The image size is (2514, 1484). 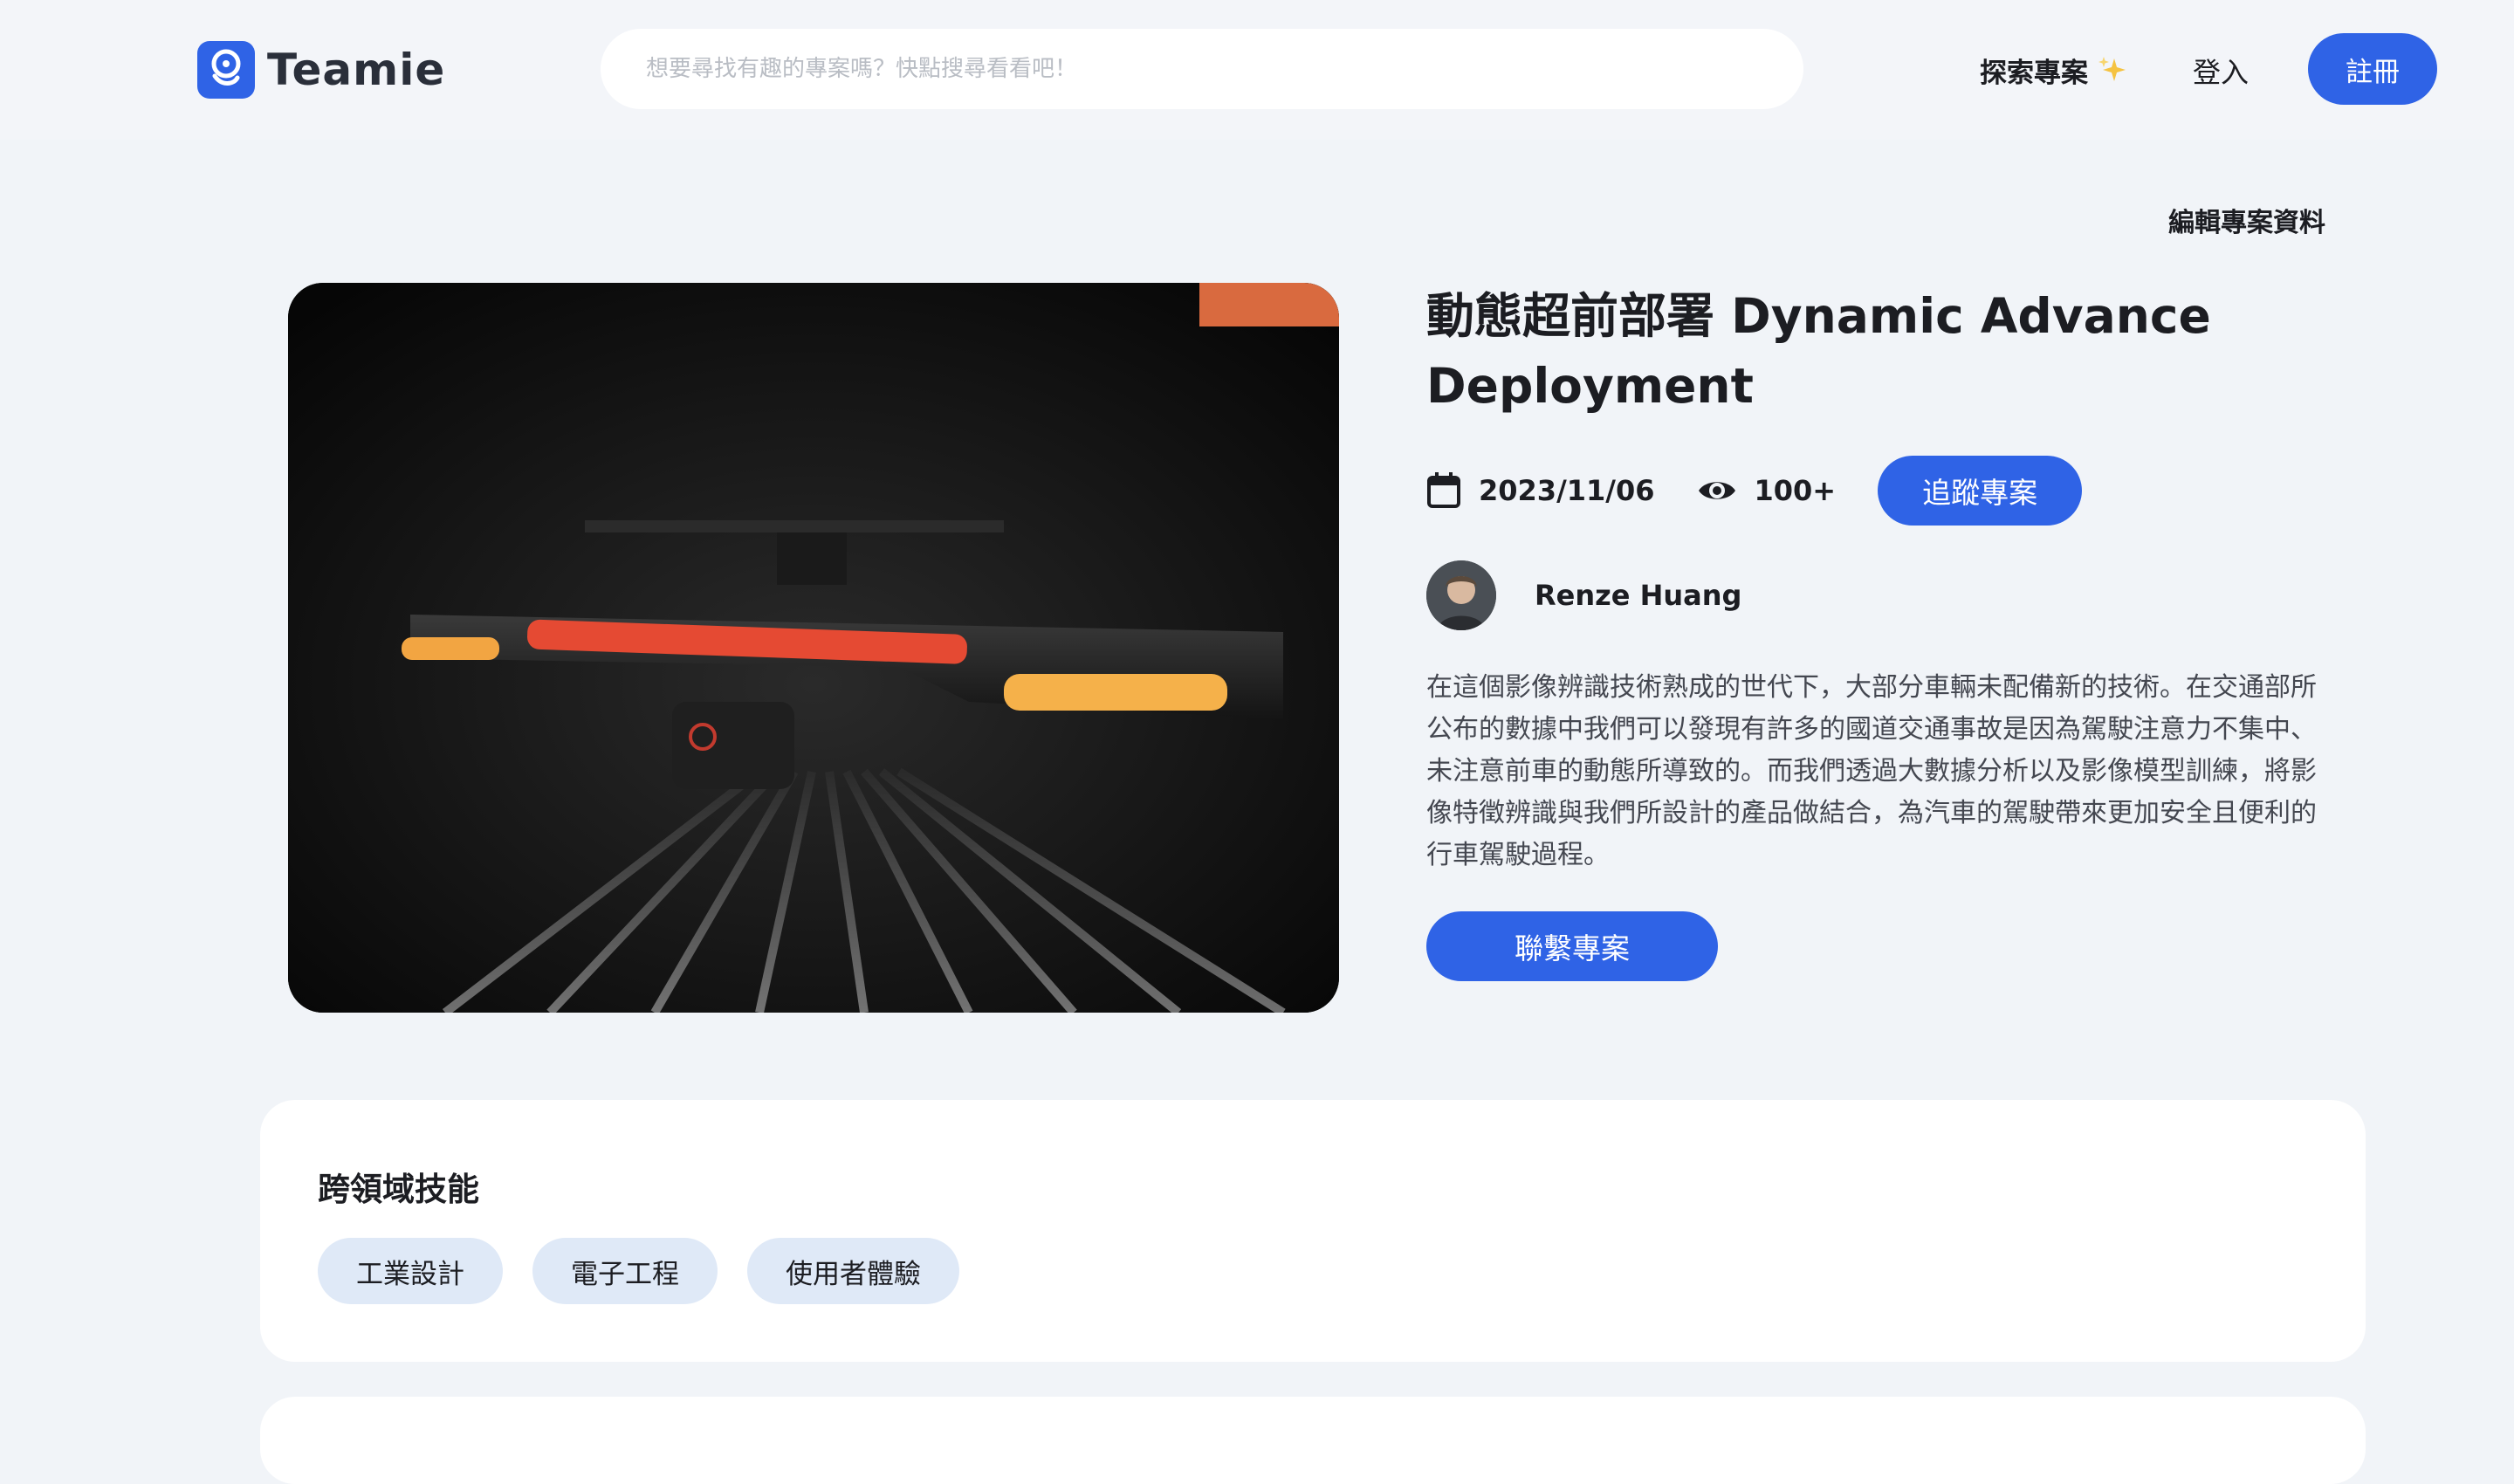 I want to click on skills-title: 跨領域技能, so click(x=398, y=1189).